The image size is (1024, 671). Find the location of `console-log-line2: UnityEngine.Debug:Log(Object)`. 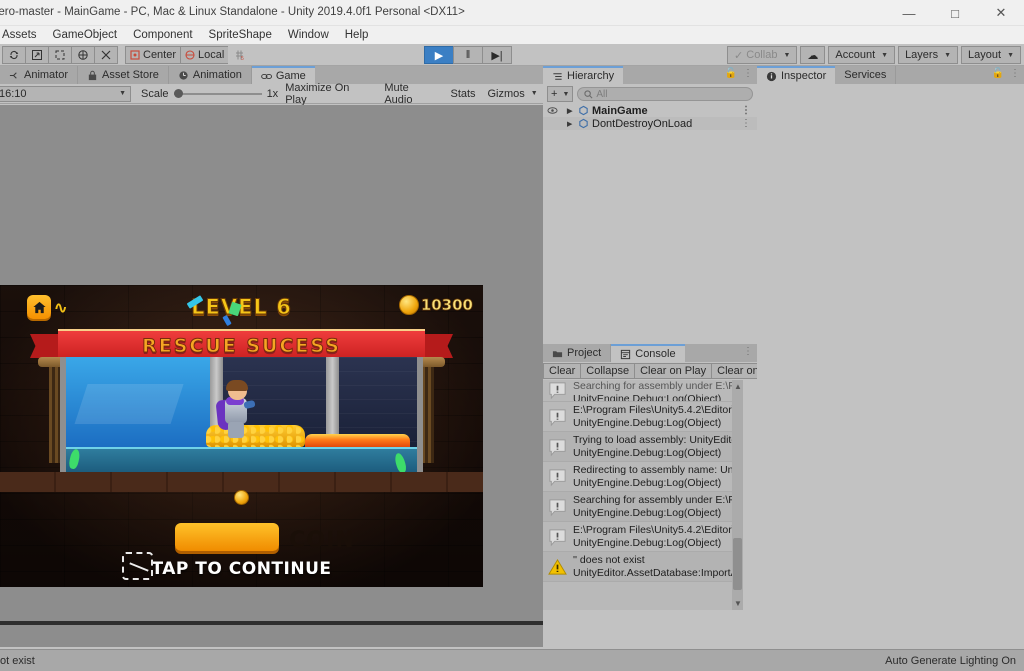

console-log-line2: UnityEngine.Debug:Log(Object) is located at coordinates (647, 543).